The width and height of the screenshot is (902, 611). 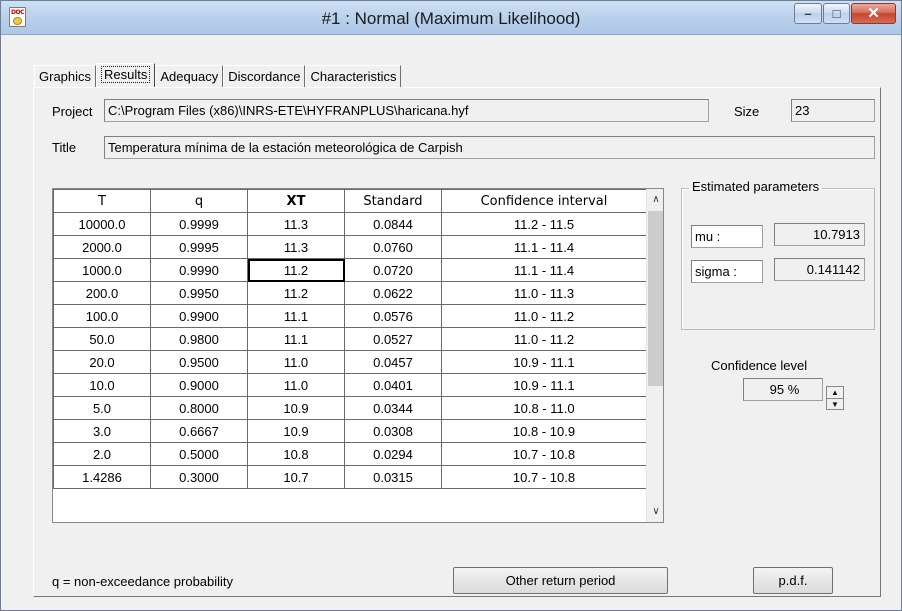 I want to click on table-row: 3.0 0.6667 10.9 0.0308 10.8 - 10.9, so click(x=350, y=431).